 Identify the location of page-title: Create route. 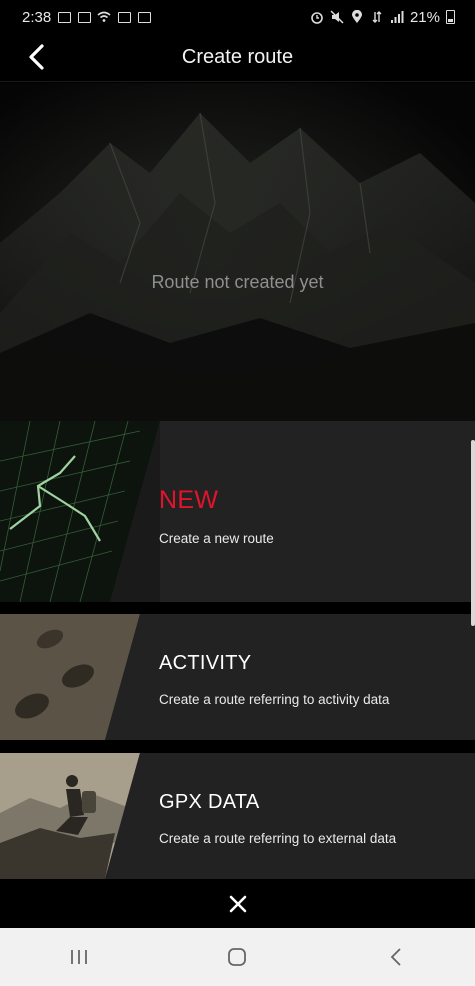
(237, 57).